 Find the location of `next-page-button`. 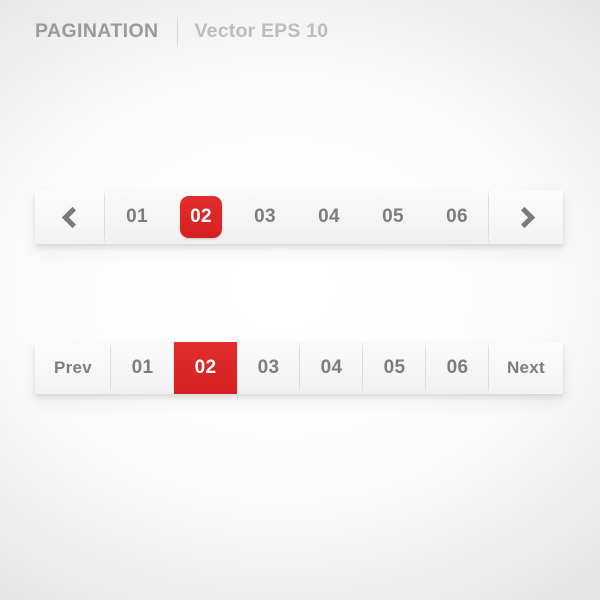

next-page-button is located at coordinates (526, 217).